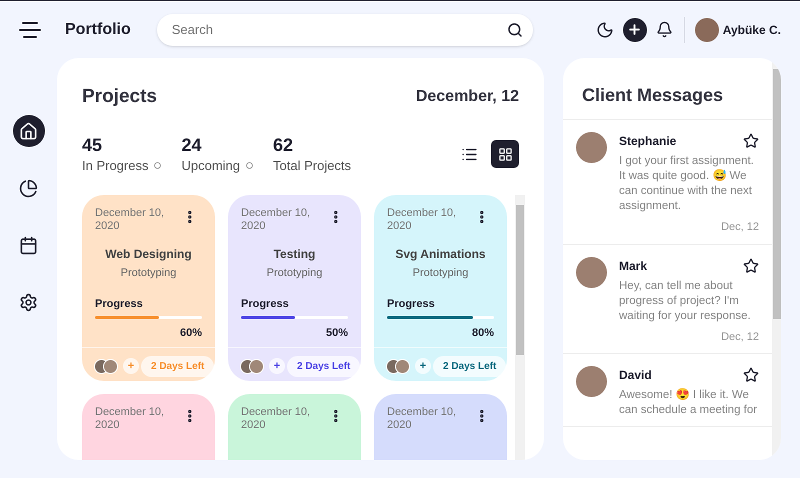 This screenshot has width=800, height=478. I want to click on settings-icon, so click(28, 302).